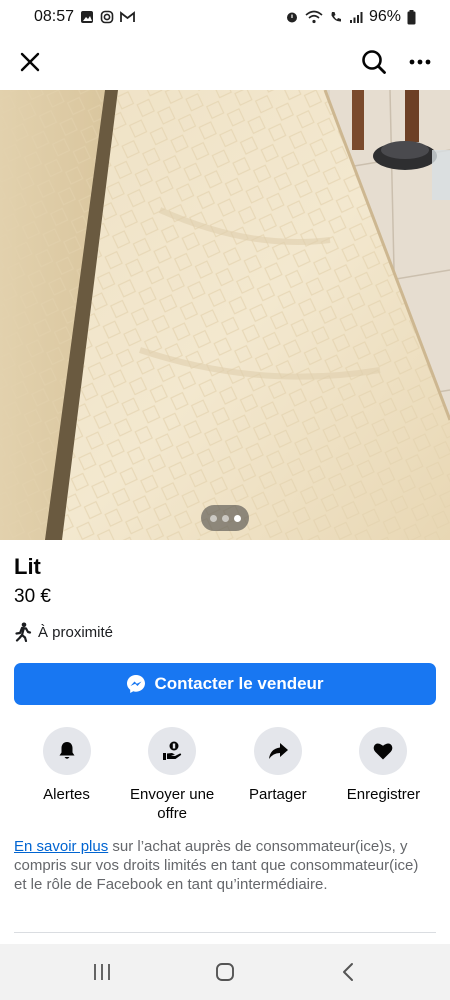 This screenshot has height=1000, width=450. I want to click on send-offer-label: Envoyer une offre, so click(172, 804).